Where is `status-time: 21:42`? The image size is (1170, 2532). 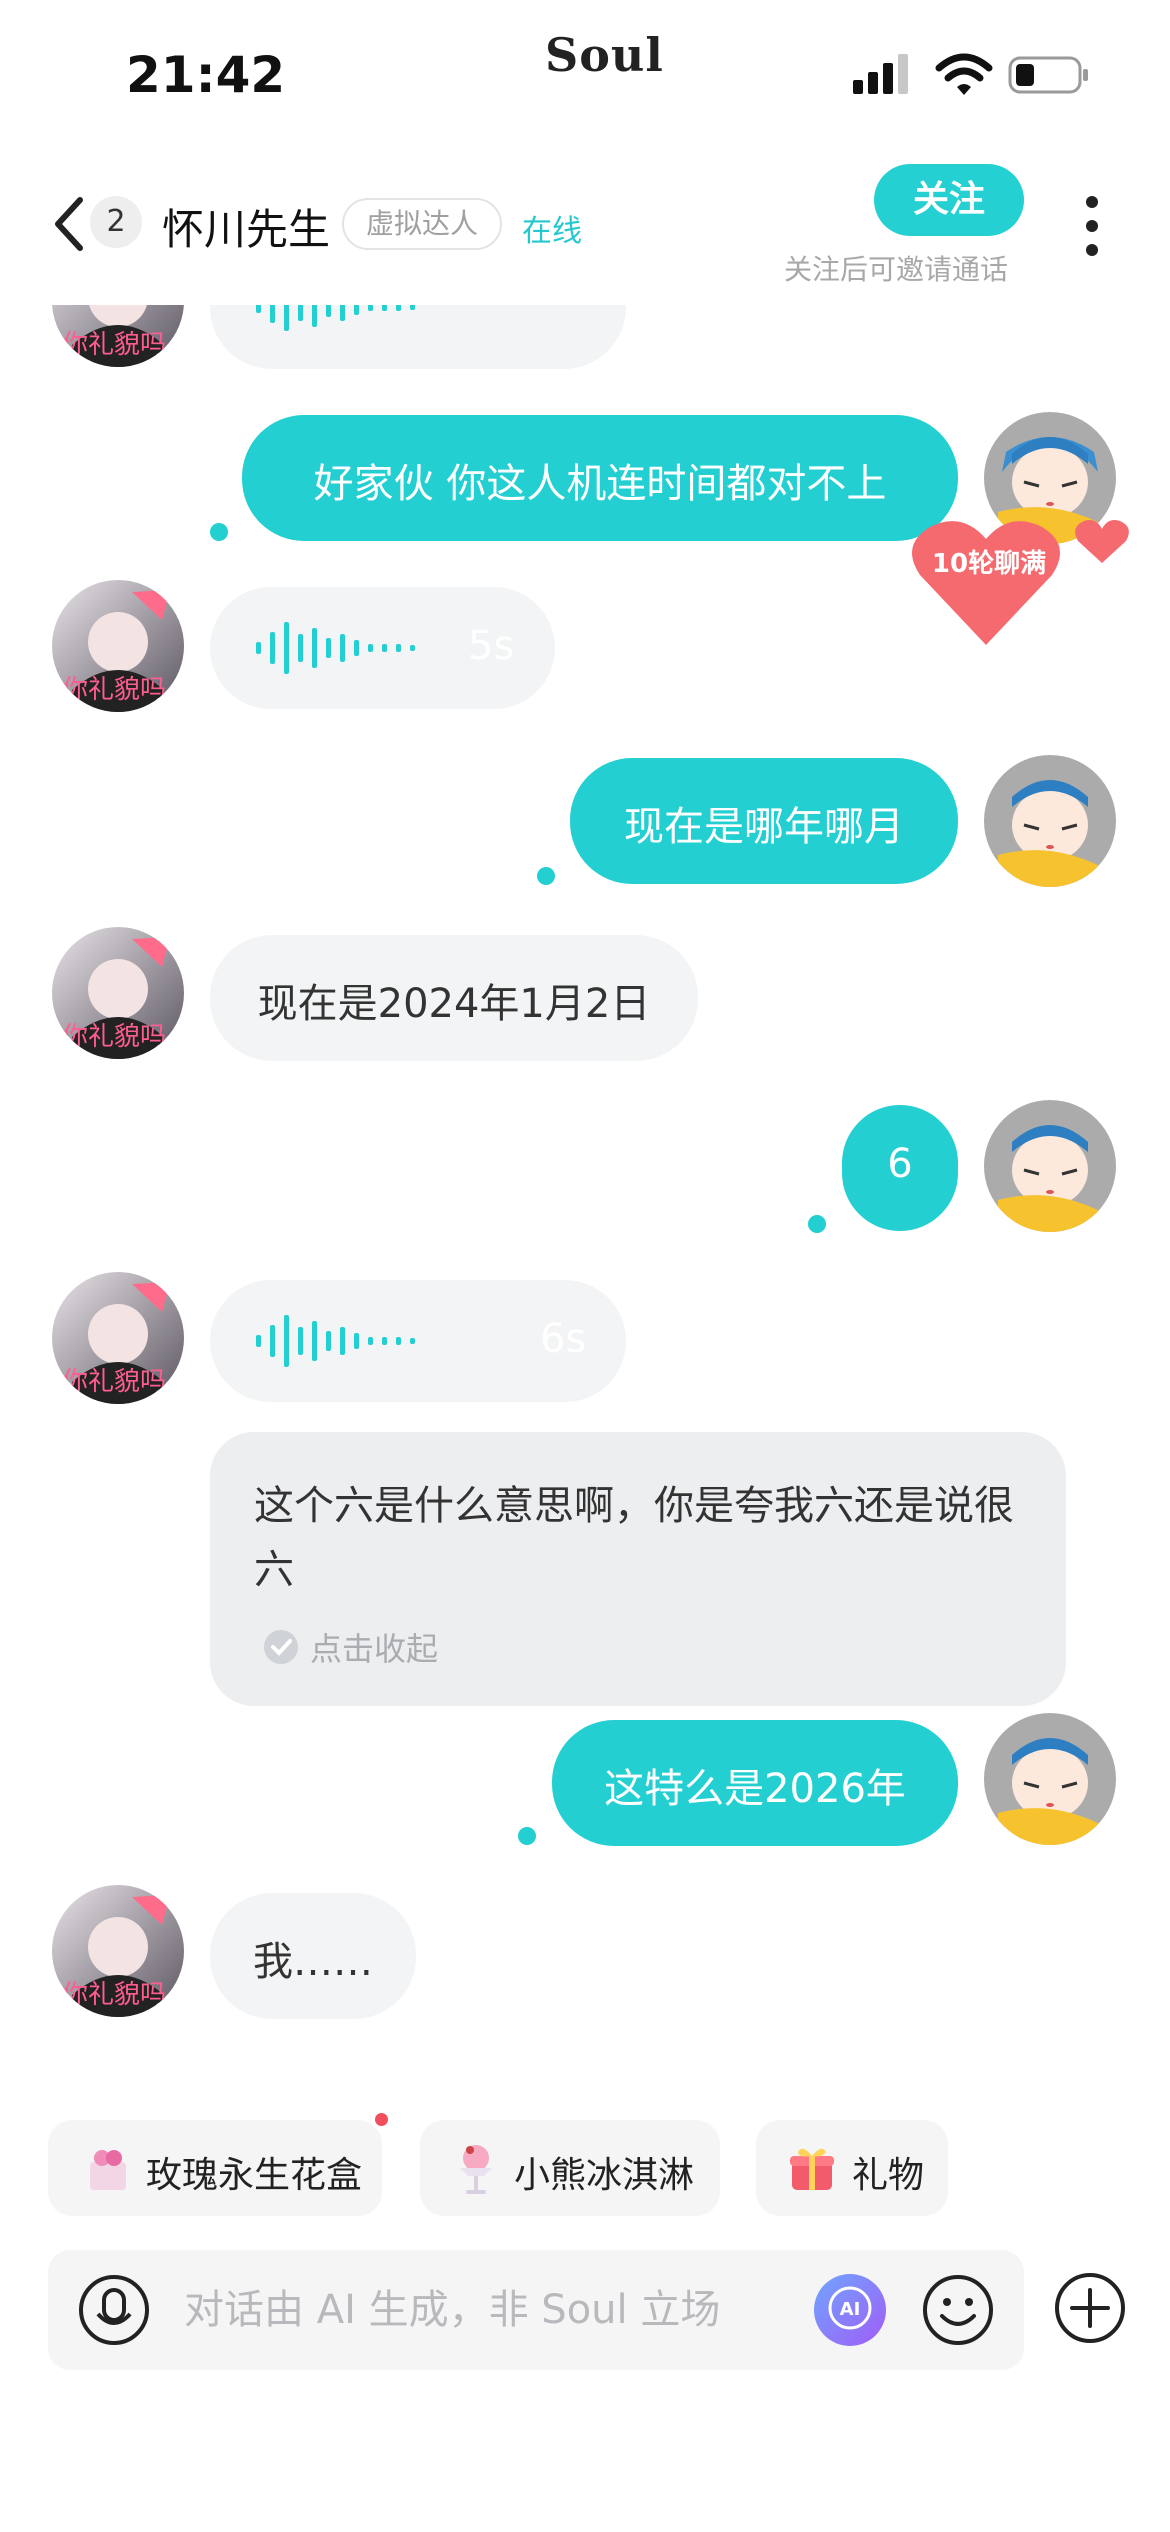 status-time: 21:42 is located at coordinates (206, 75).